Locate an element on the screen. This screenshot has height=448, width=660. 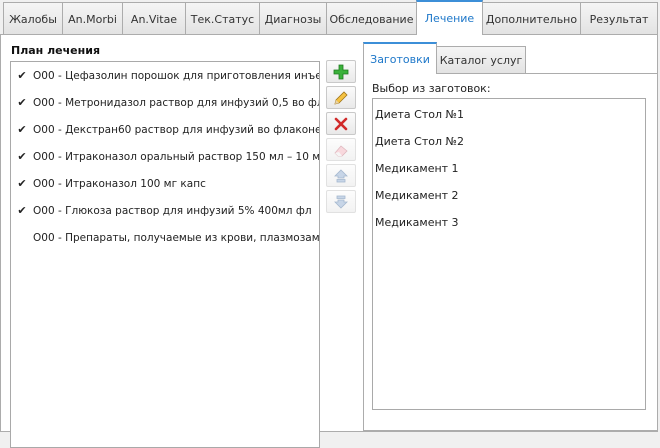
plan-item: ✔ O00 - Итраконазол 100 мг капс is located at coordinates (165, 183).